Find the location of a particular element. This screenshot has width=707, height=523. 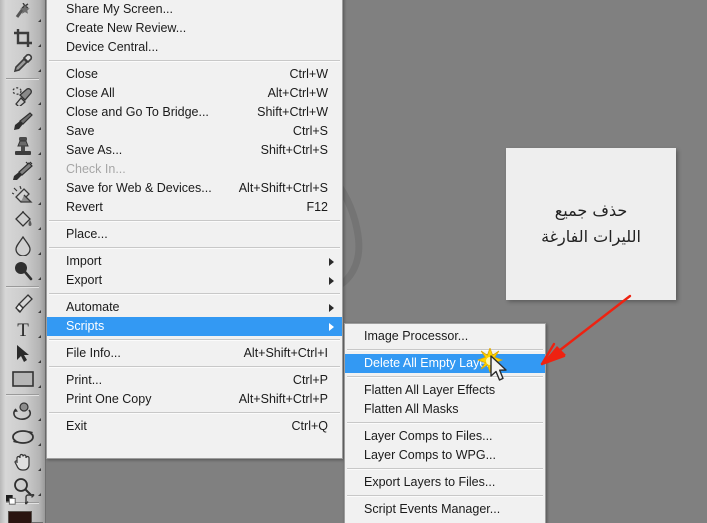

file-menu-item-revert: Revert F12 is located at coordinates (194, 207).